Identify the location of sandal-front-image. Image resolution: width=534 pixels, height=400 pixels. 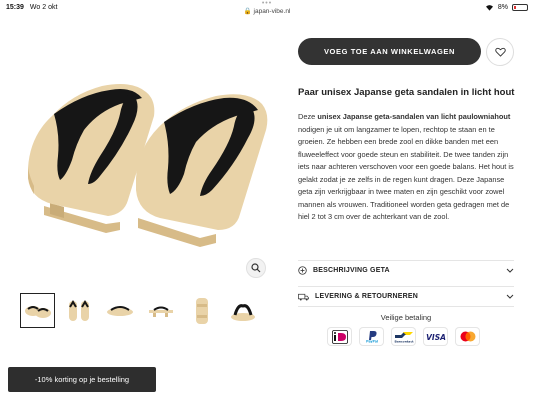
(78, 310).